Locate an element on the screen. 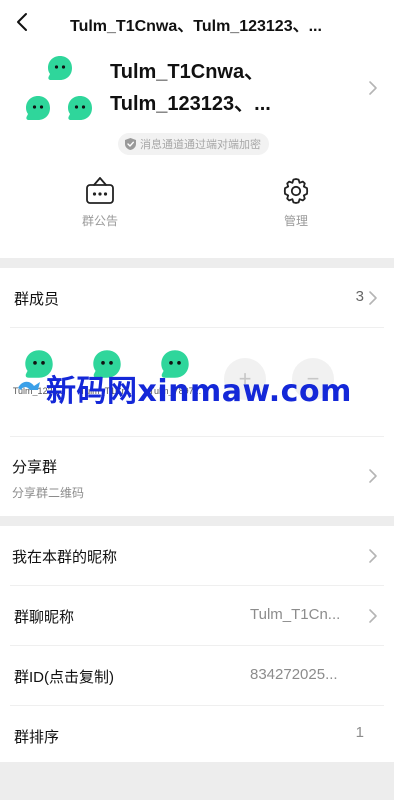  my-nickname-row: 我在本群的昵称 is located at coordinates (197, 556).